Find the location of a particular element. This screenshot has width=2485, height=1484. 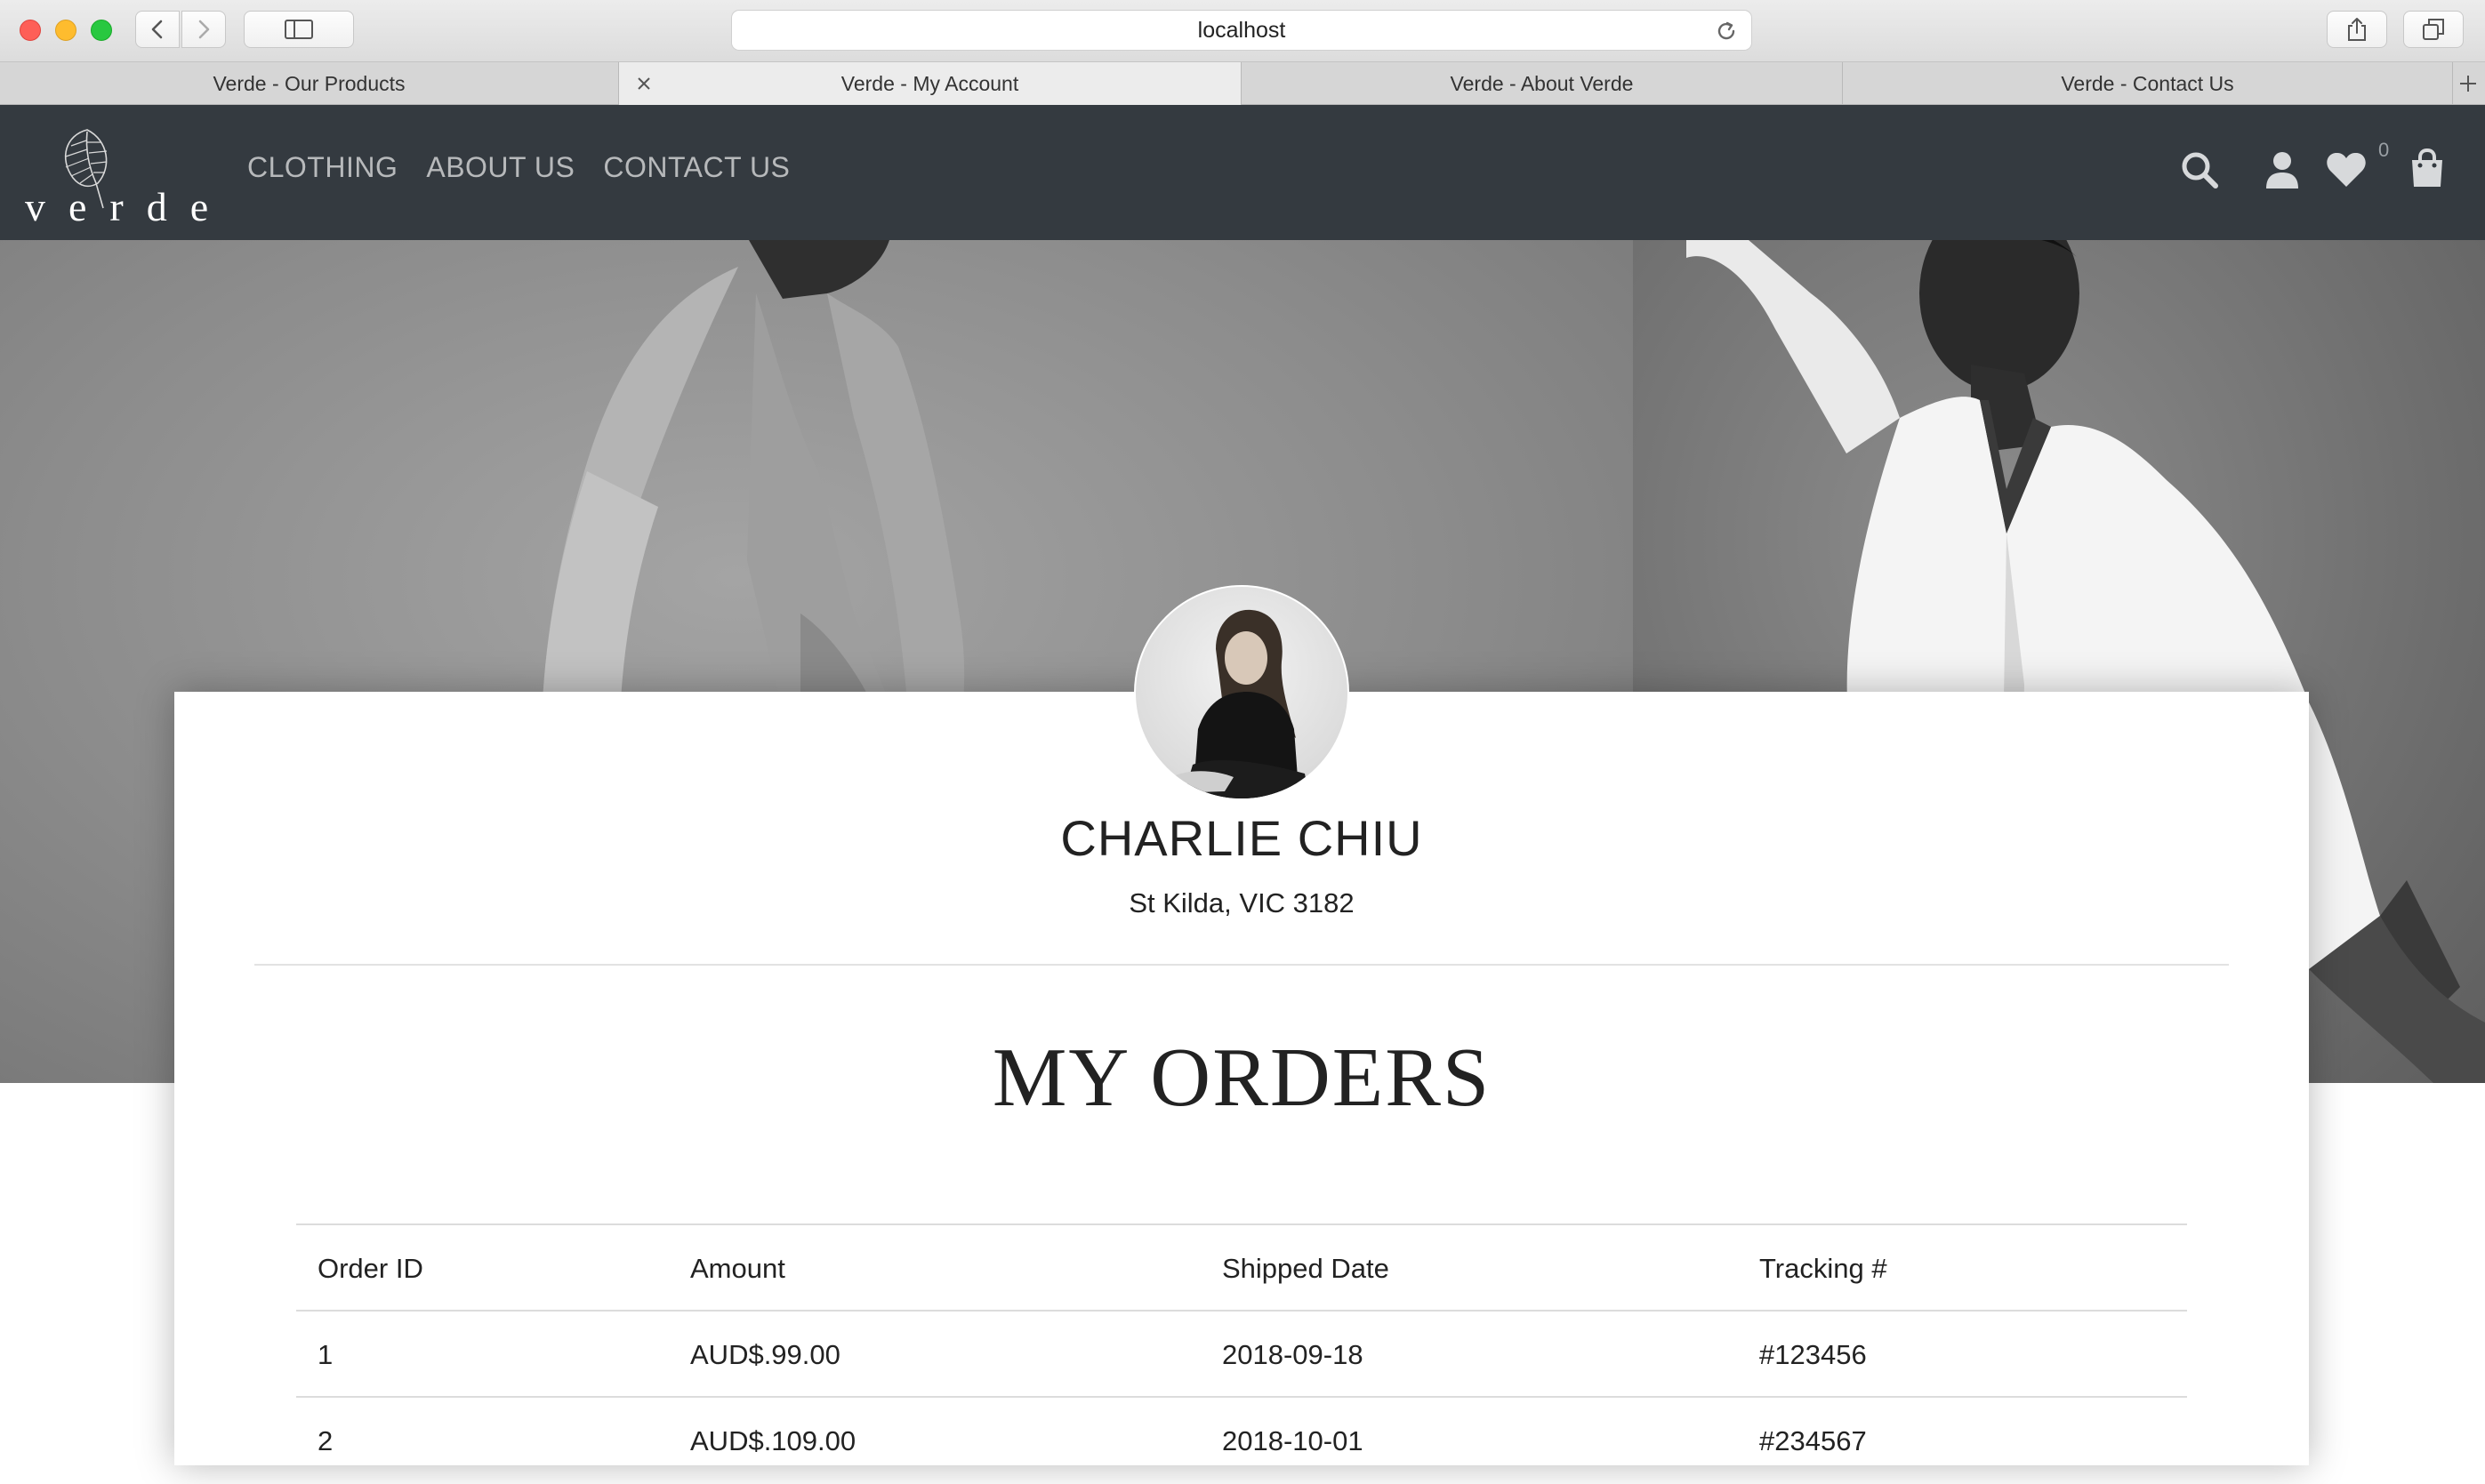

tab-our-products: Verde - Our Products is located at coordinates (309, 83).